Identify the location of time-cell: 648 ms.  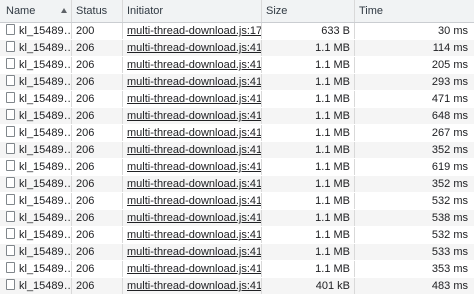
(449, 116).